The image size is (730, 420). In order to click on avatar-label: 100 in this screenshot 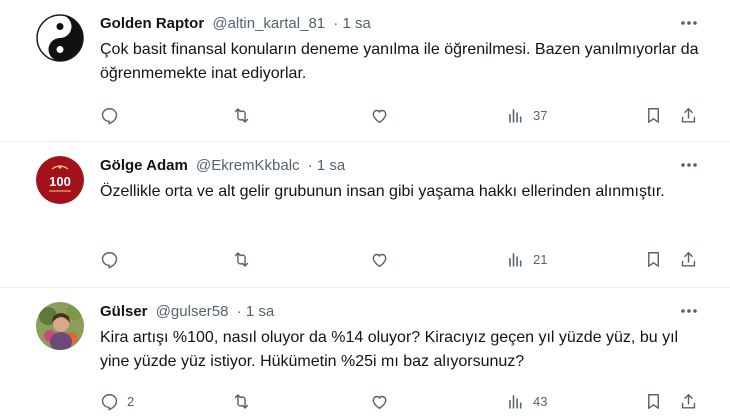, I will do `click(60, 181)`.